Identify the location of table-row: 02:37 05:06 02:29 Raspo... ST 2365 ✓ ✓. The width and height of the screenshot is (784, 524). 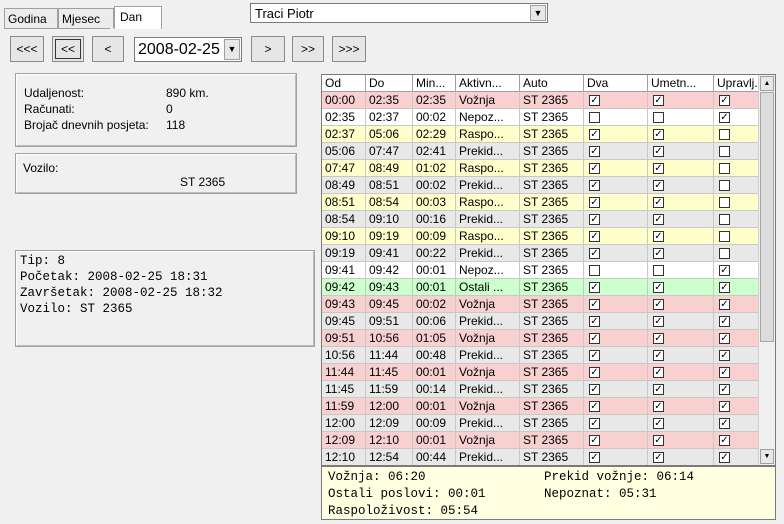
(540, 134).